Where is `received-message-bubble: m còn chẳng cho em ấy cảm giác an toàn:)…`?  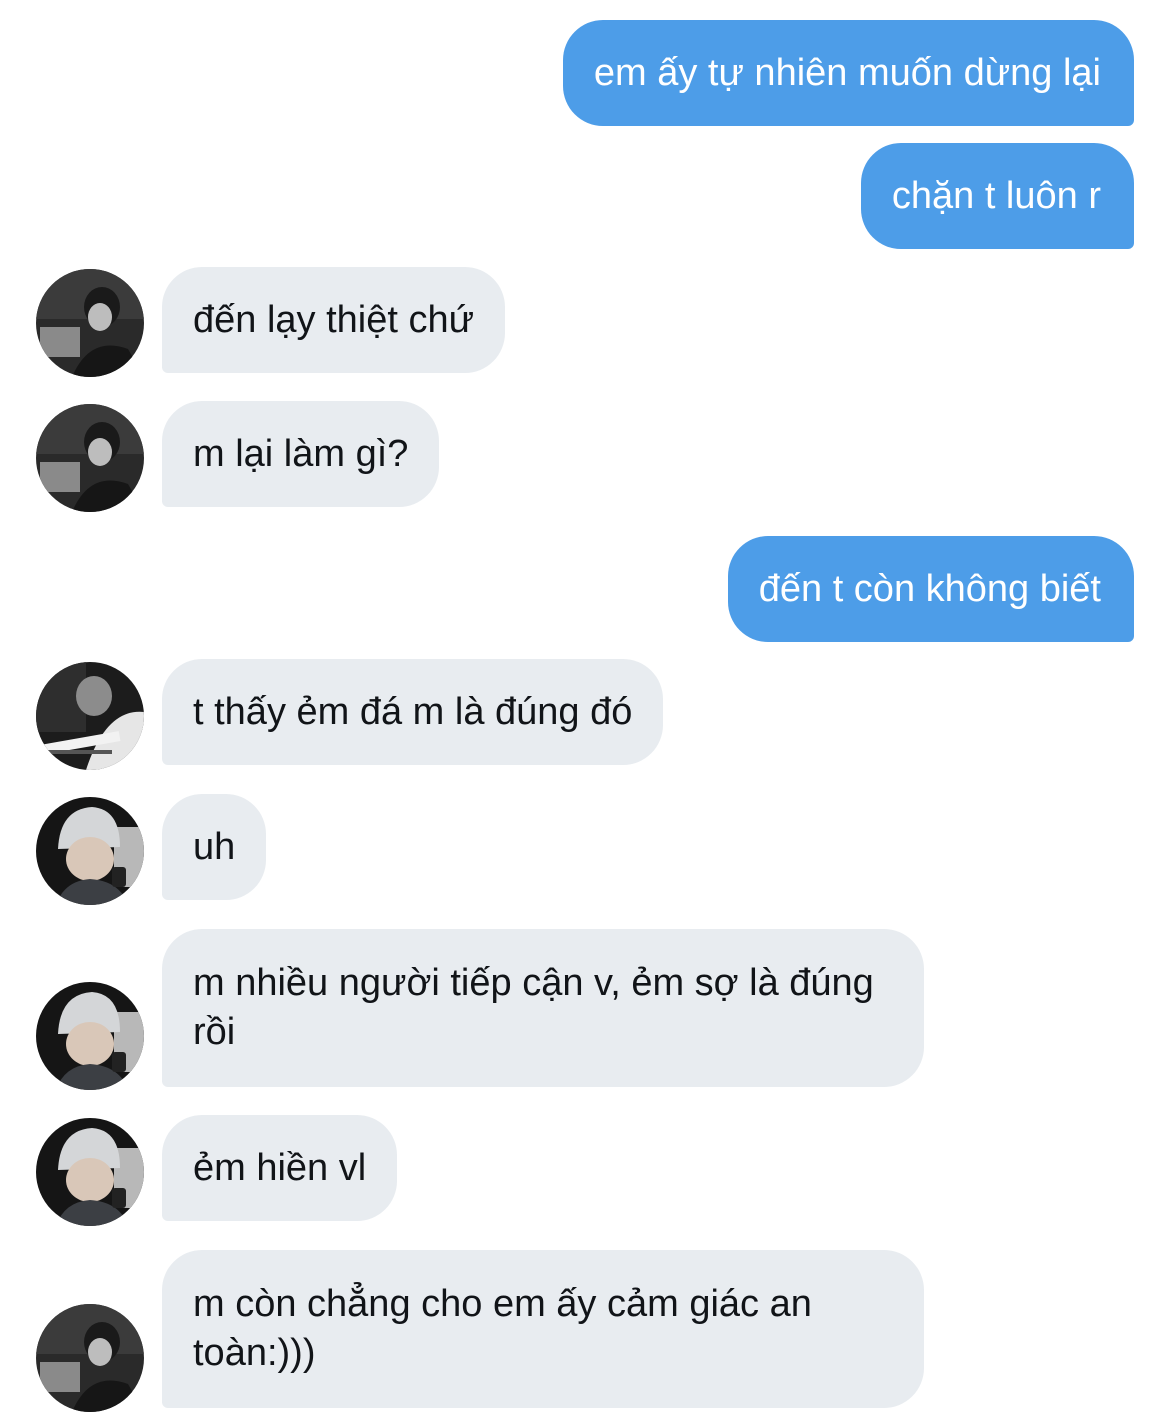 received-message-bubble: m còn chẳng cho em ấy cảm giác an toàn:)… is located at coordinates (543, 1329).